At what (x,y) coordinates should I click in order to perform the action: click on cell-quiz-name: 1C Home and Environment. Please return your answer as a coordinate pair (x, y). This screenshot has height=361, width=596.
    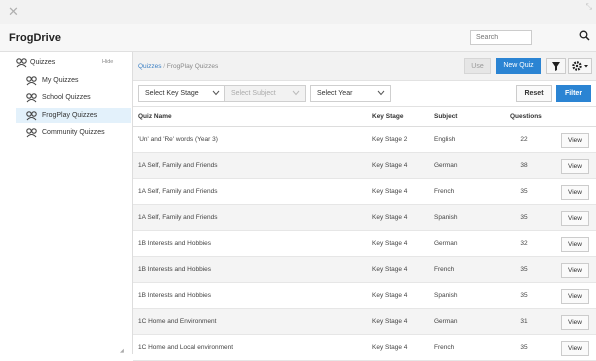
    Looking at the image, I should click on (177, 321).